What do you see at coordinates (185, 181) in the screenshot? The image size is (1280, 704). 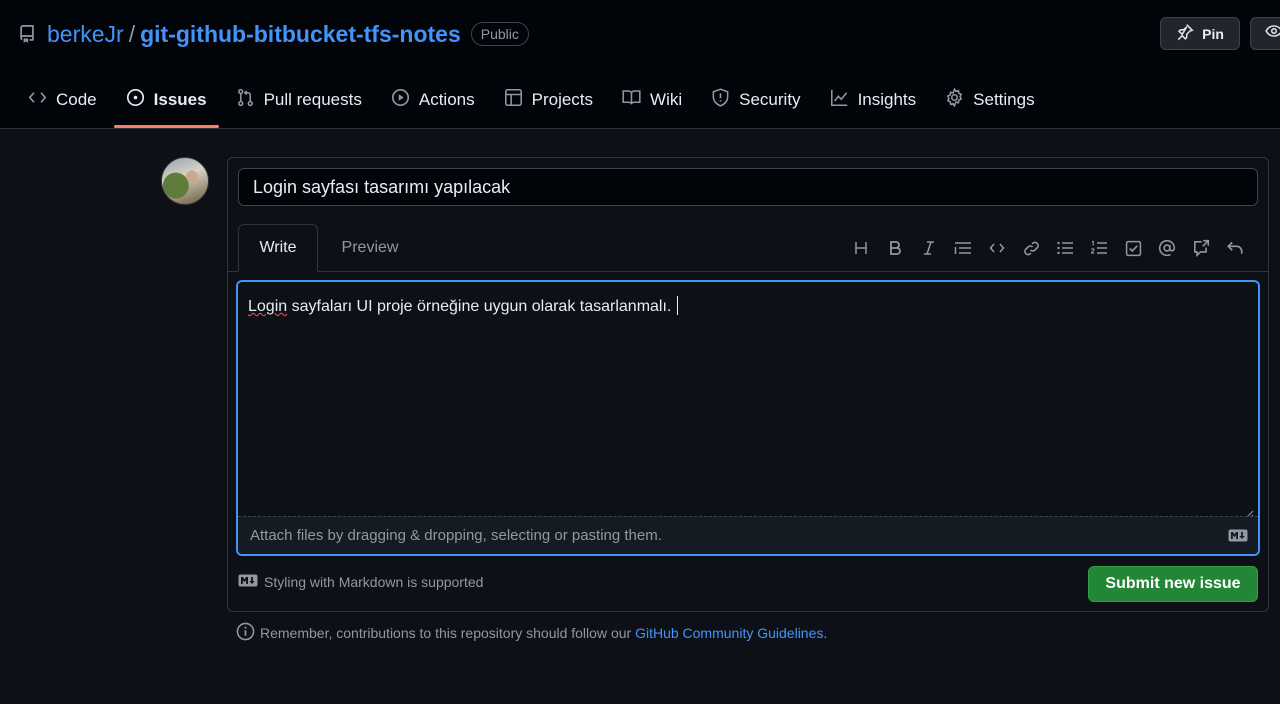 I see `avatar` at bounding box center [185, 181].